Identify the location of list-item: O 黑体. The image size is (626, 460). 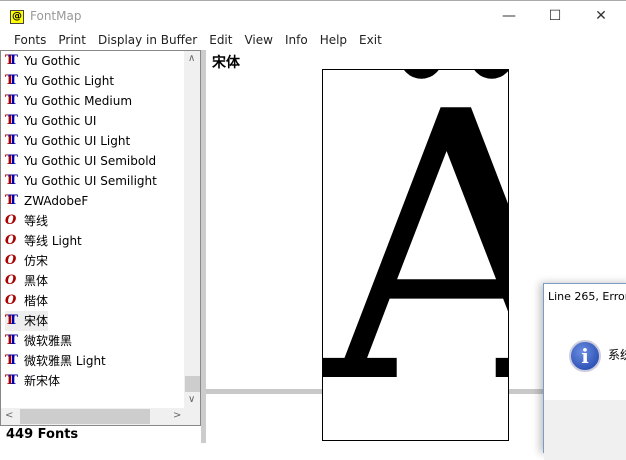
(26, 281).